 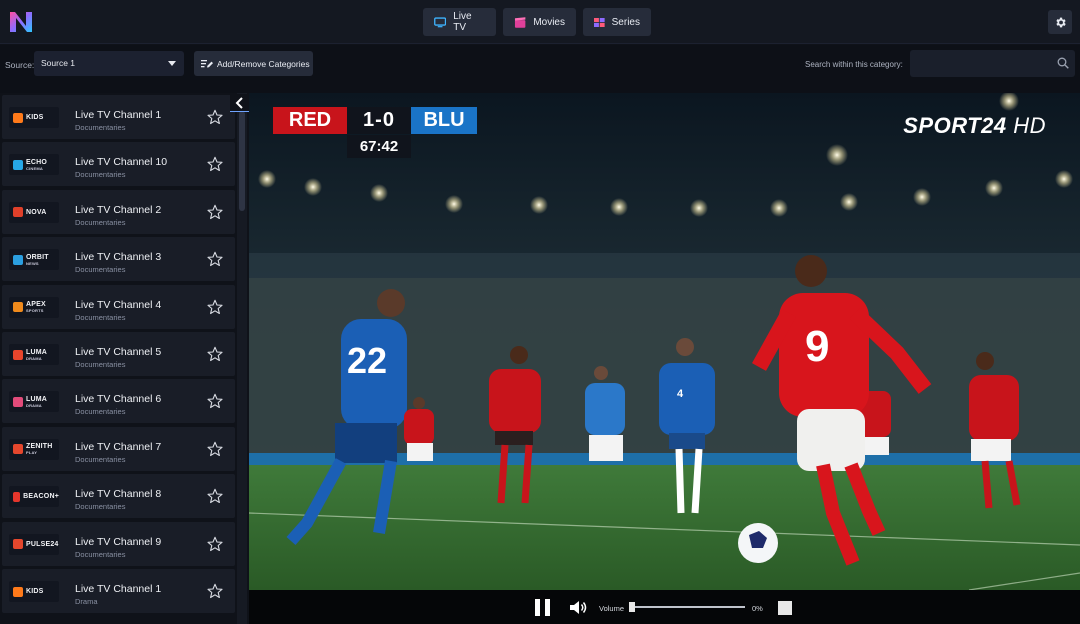 I want to click on tab-movies-label: Movies, so click(x=549, y=22).